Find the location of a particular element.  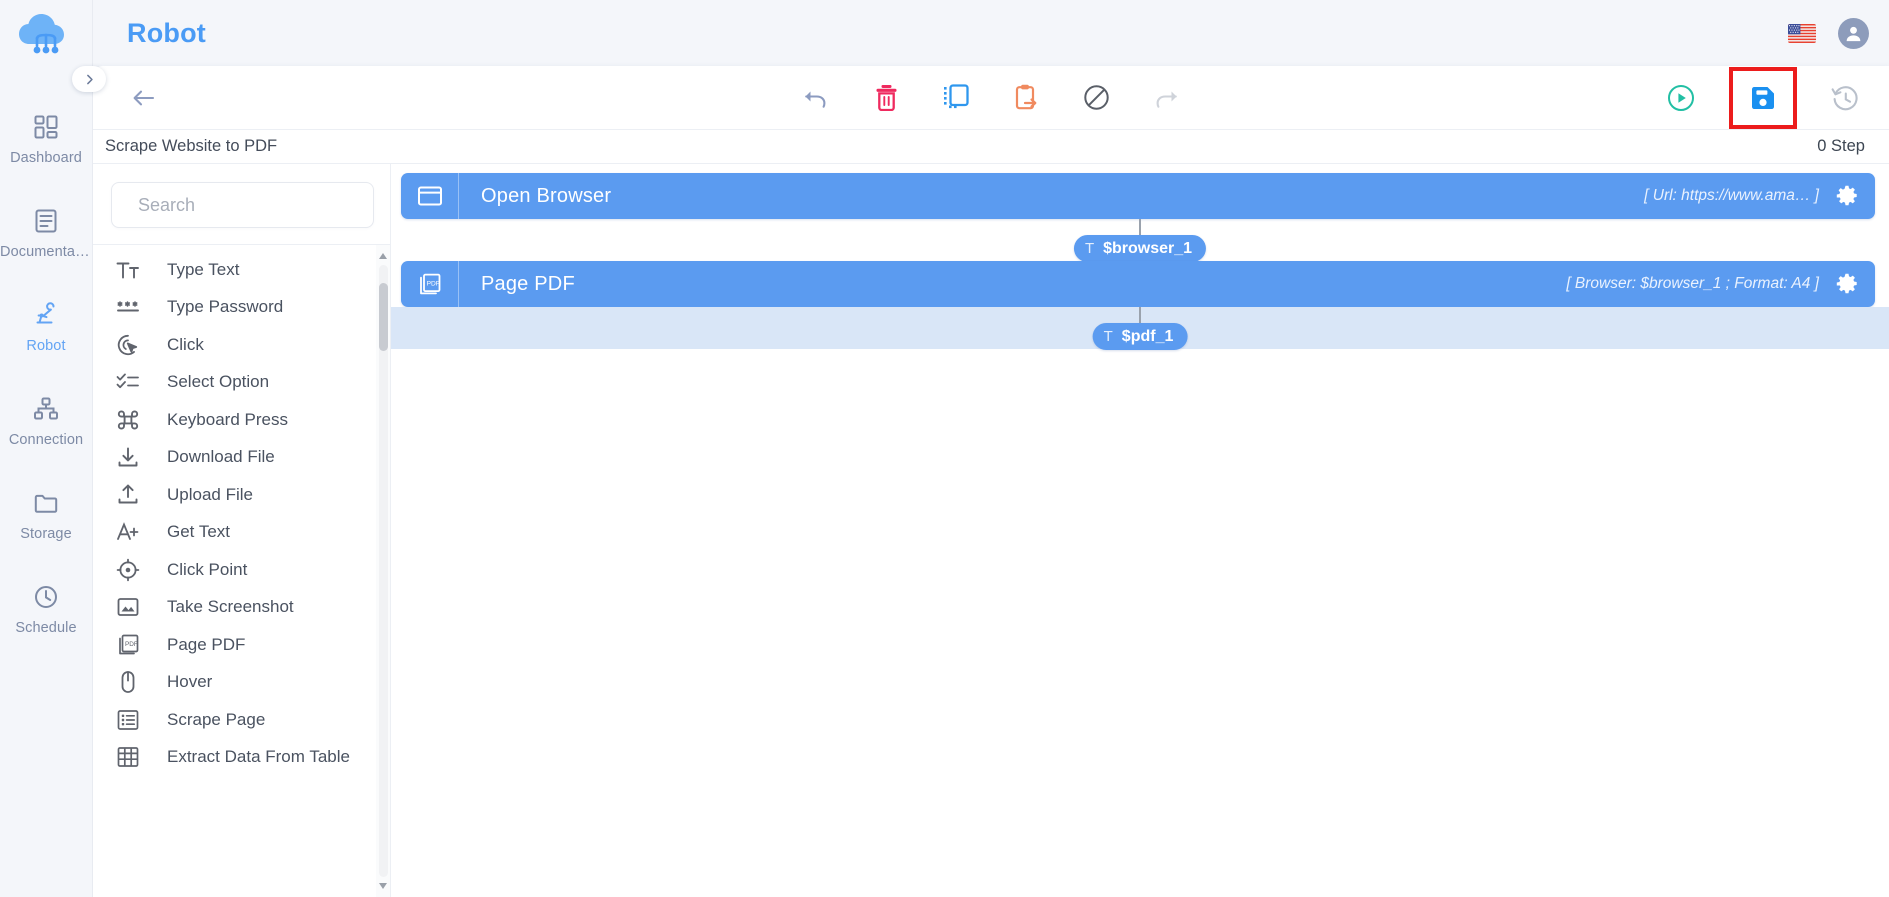

sidebar-expand-button is located at coordinates (89, 79).